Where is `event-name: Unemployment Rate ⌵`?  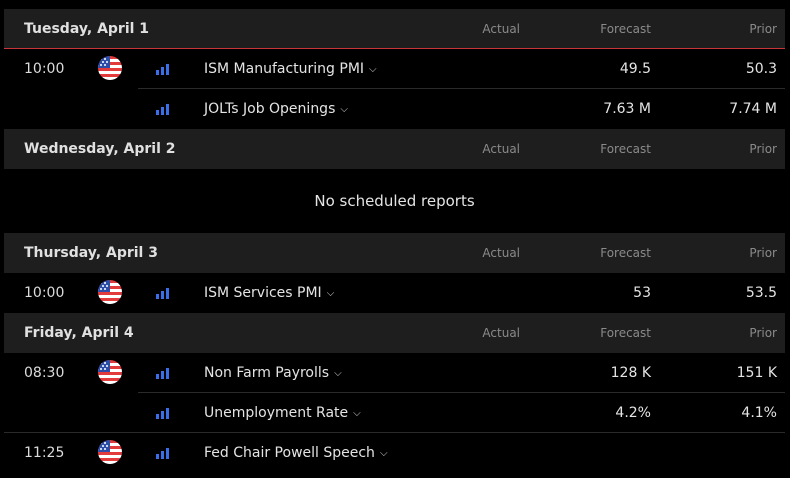
event-name: Unemployment Rate ⌵ is located at coordinates (282, 414).